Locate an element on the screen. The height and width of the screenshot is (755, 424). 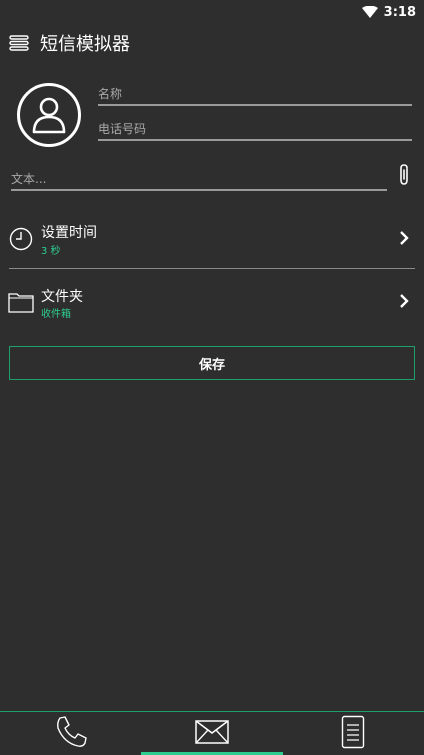
message-text-field is located at coordinates (199, 181).